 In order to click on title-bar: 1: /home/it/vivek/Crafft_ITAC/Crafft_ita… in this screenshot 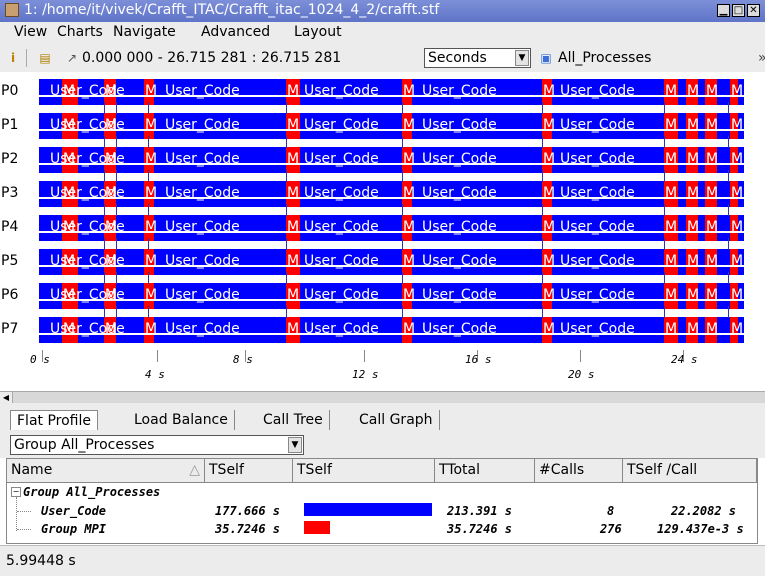, I will do `click(382, 11)`.